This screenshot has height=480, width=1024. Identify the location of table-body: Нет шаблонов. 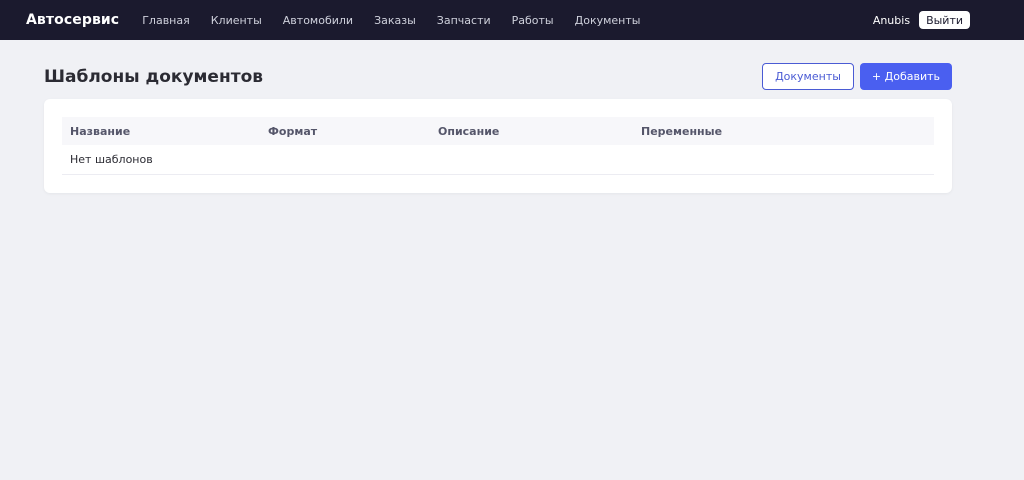
(498, 160).